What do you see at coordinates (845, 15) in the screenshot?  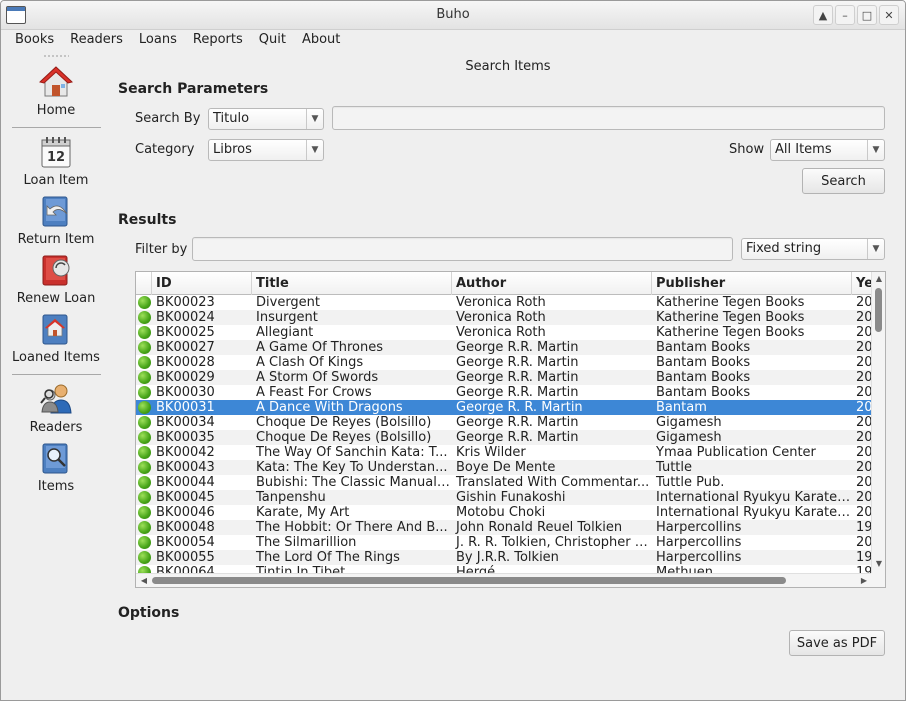 I see `minimize-icon: –` at bounding box center [845, 15].